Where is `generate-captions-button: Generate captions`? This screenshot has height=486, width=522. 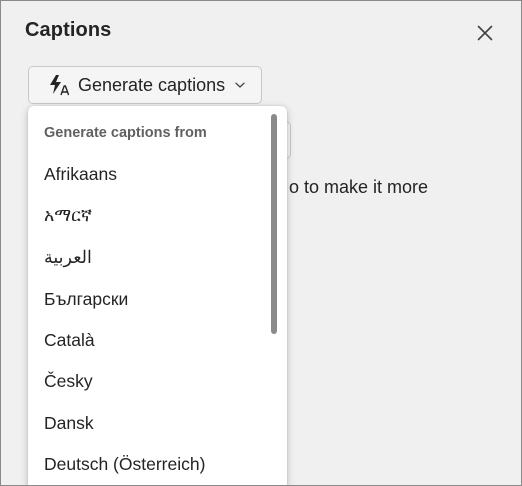 generate-captions-button: Generate captions is located at coordinates (145, 85).